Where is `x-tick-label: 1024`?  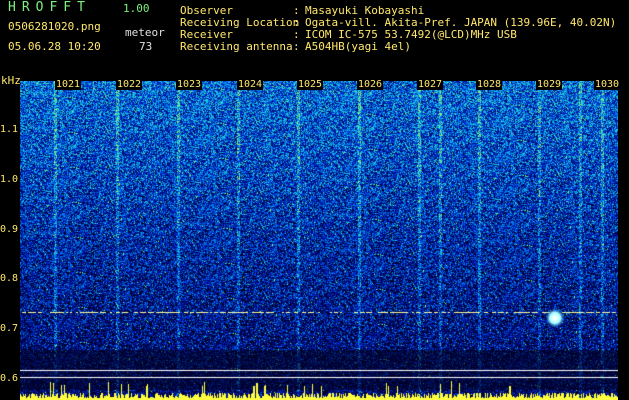 x-tick-label: 1024 is located at coordinates (250, 84).